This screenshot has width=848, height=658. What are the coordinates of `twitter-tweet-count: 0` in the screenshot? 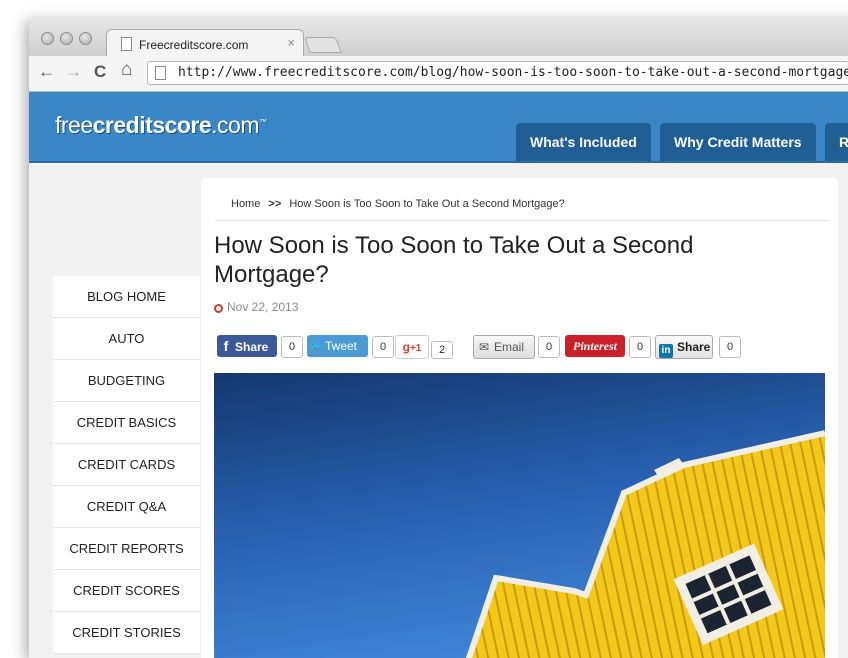 It's located at (383, 347).